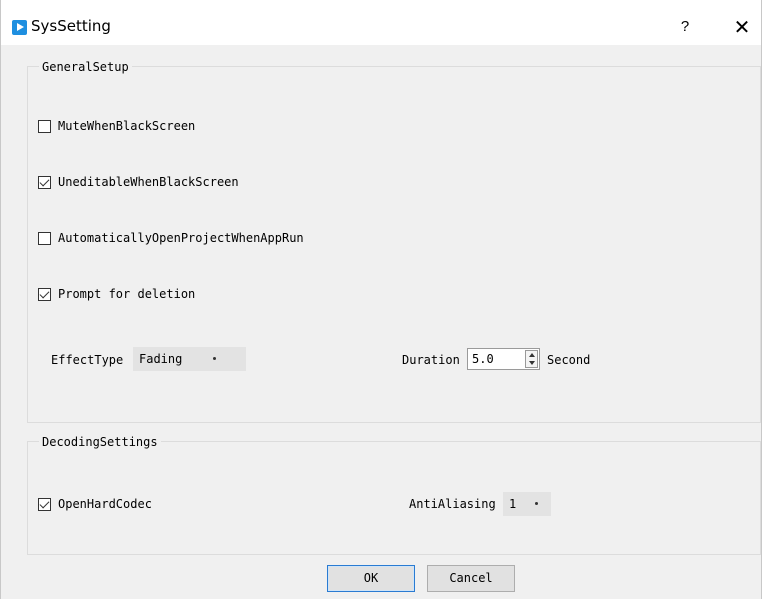  I want to click on anti-aliasing-select: 1, so click(527, 504).